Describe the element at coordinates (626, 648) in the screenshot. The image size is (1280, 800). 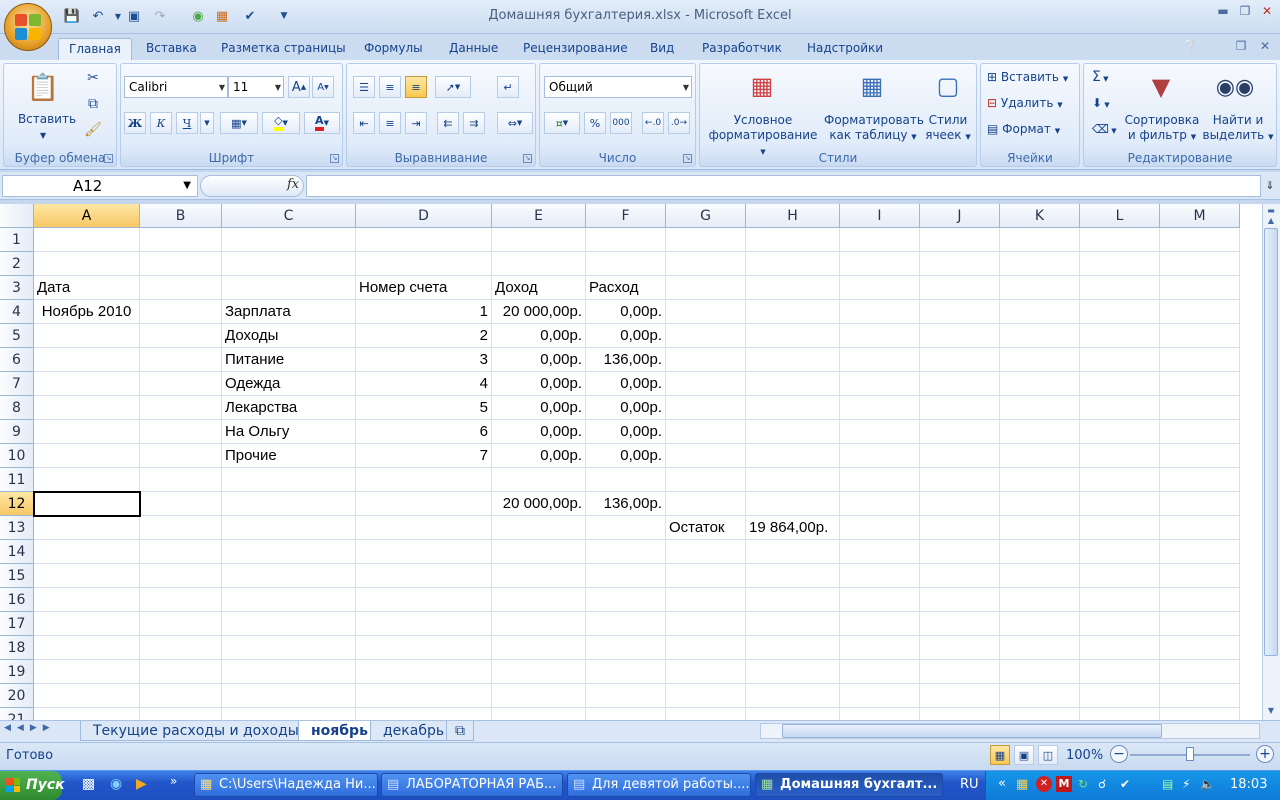
I see `cell-f18` at that location.